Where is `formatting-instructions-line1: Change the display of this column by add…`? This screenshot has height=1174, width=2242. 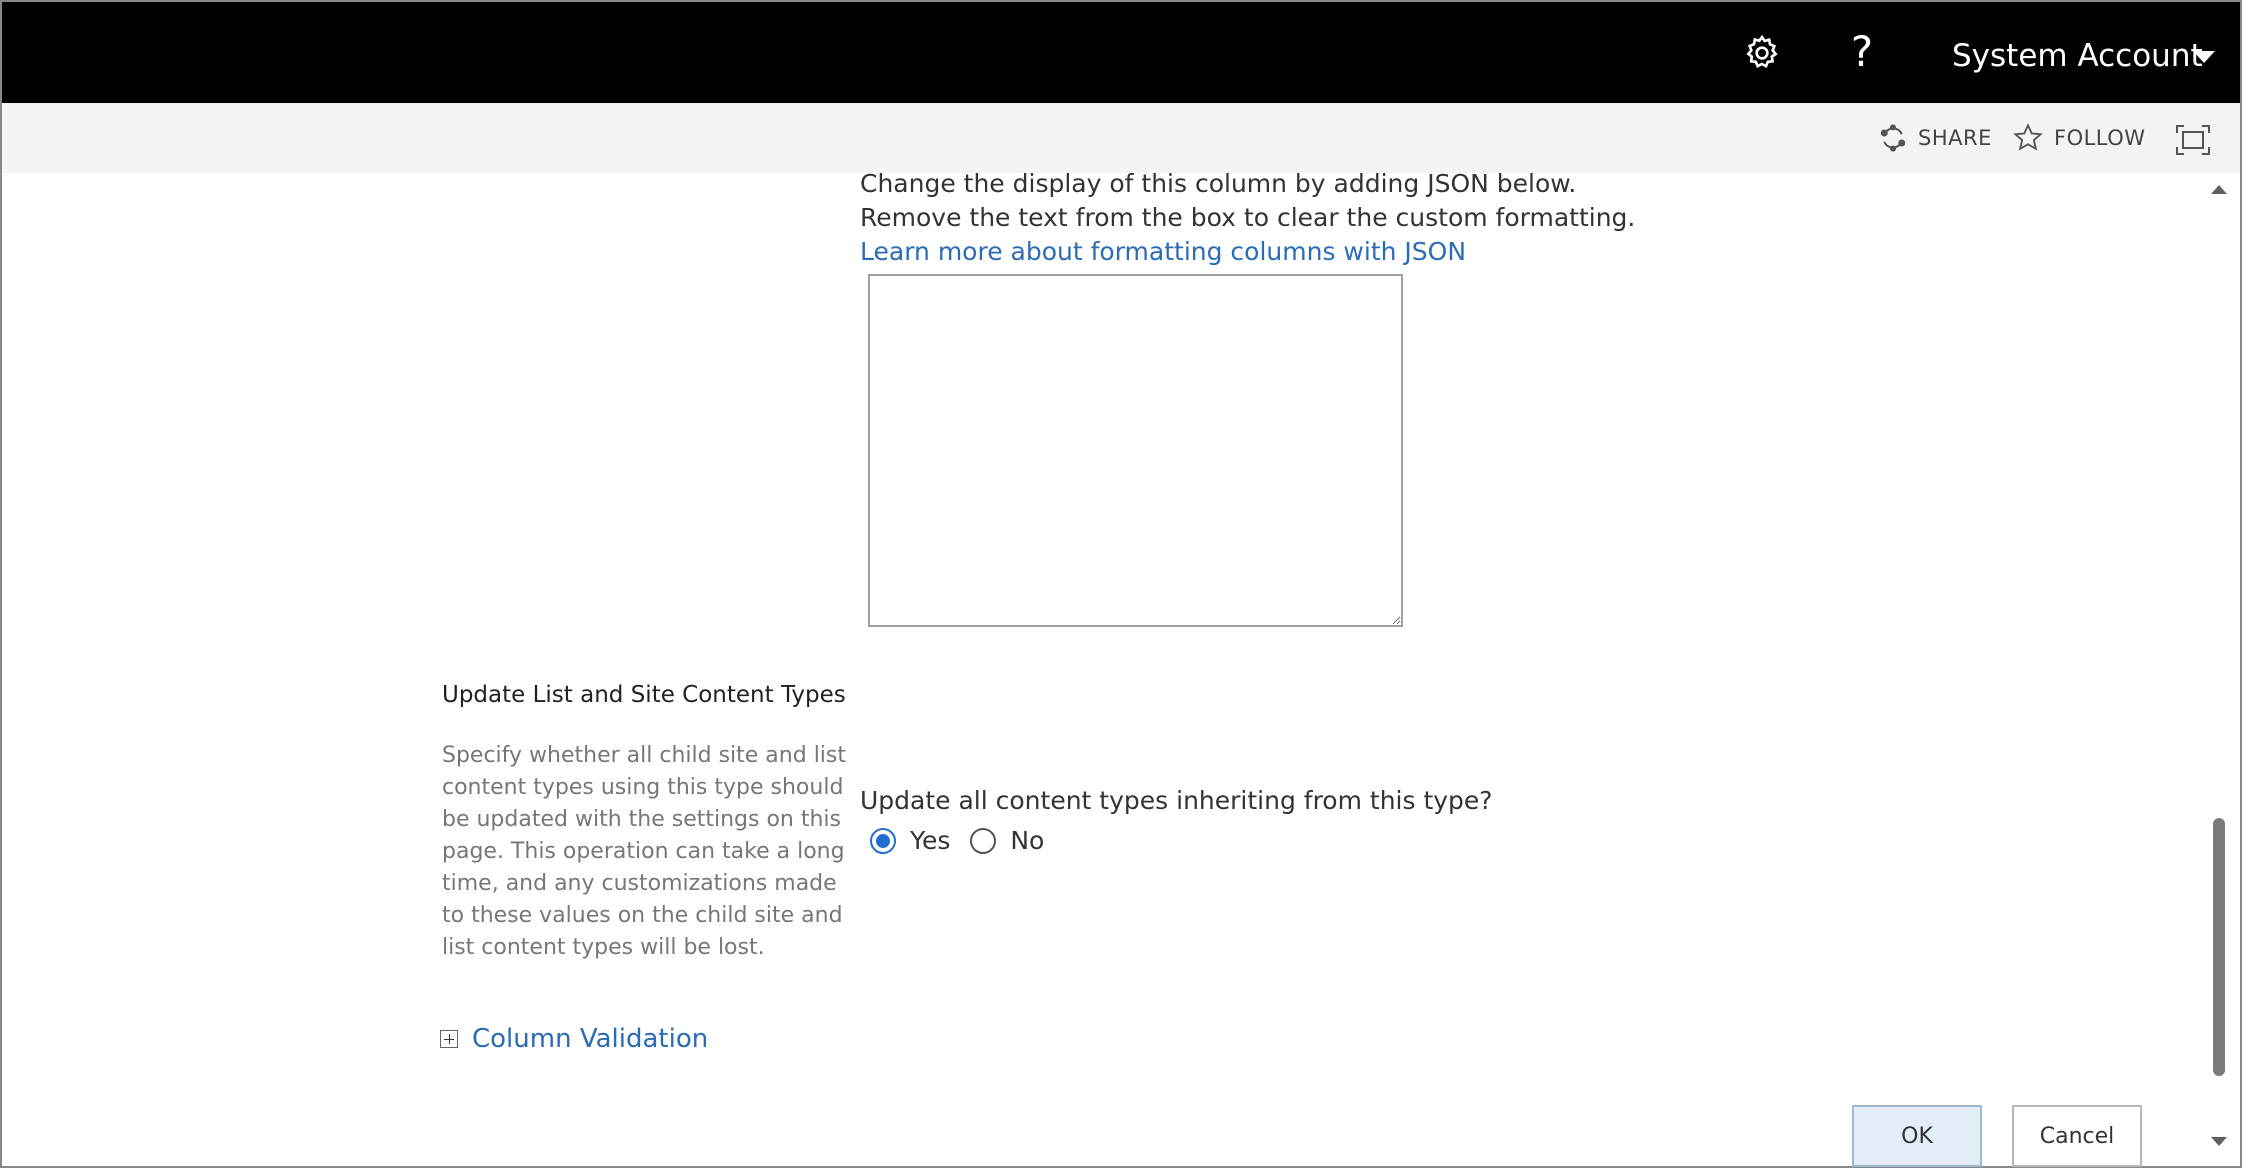
formatting-instructions-line1: Change the display of this column by add… is located at coordinates (1218, 183).